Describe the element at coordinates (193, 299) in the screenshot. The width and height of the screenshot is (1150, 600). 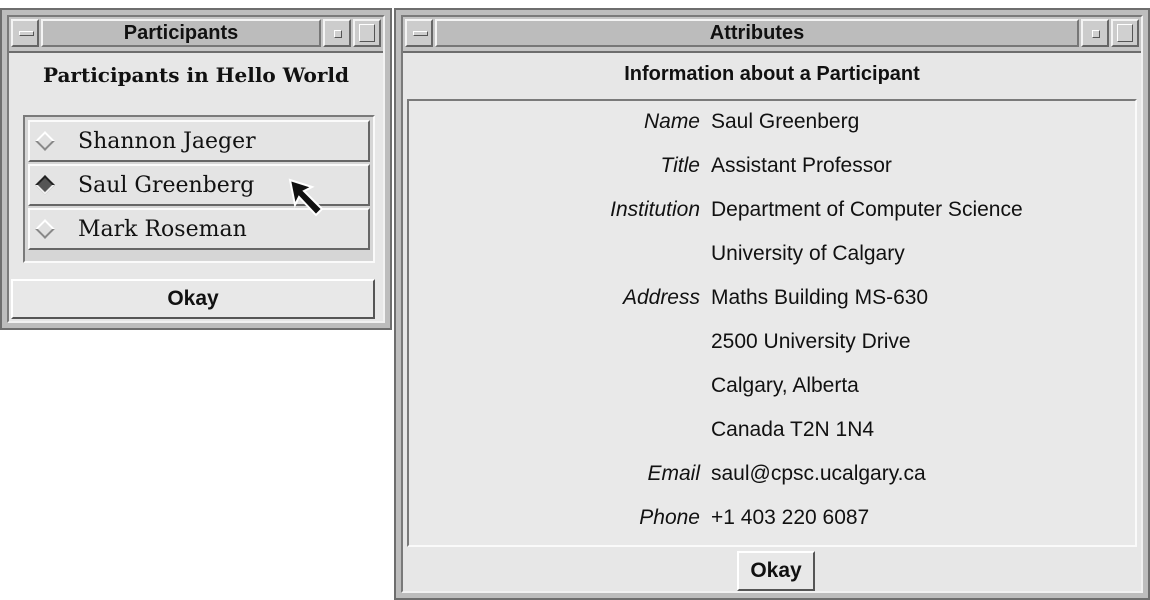
I see `participants-okay-button: Okay` at that location.